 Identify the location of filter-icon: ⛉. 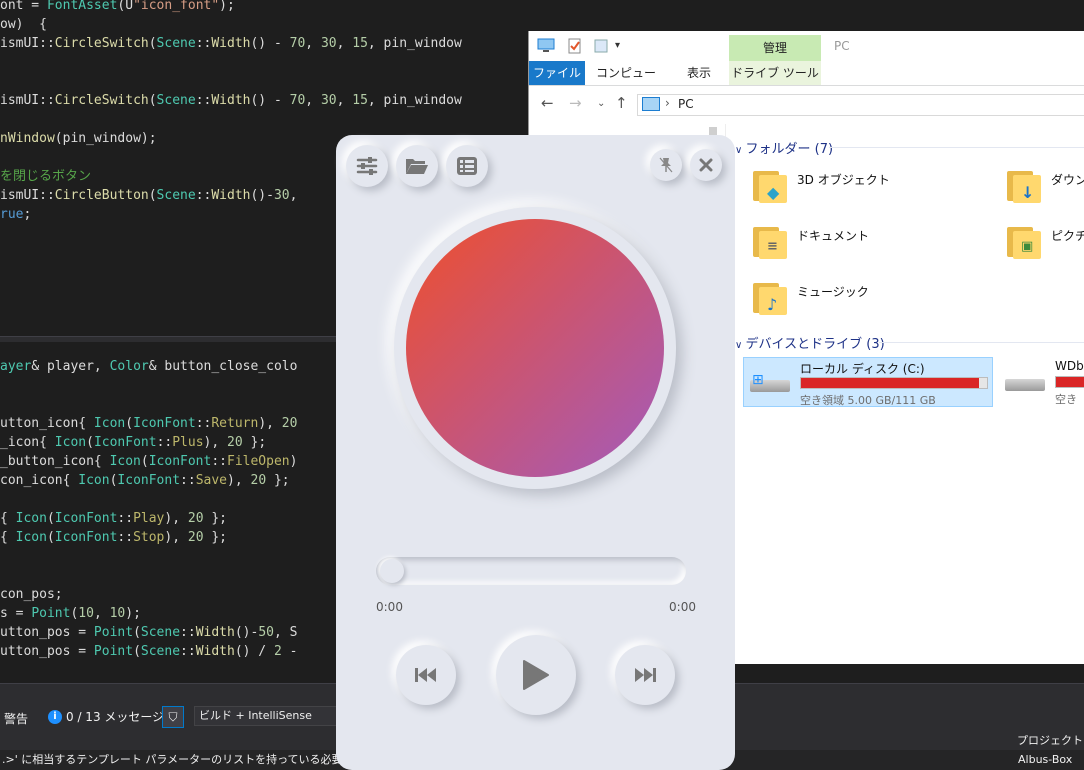
(173, 717).